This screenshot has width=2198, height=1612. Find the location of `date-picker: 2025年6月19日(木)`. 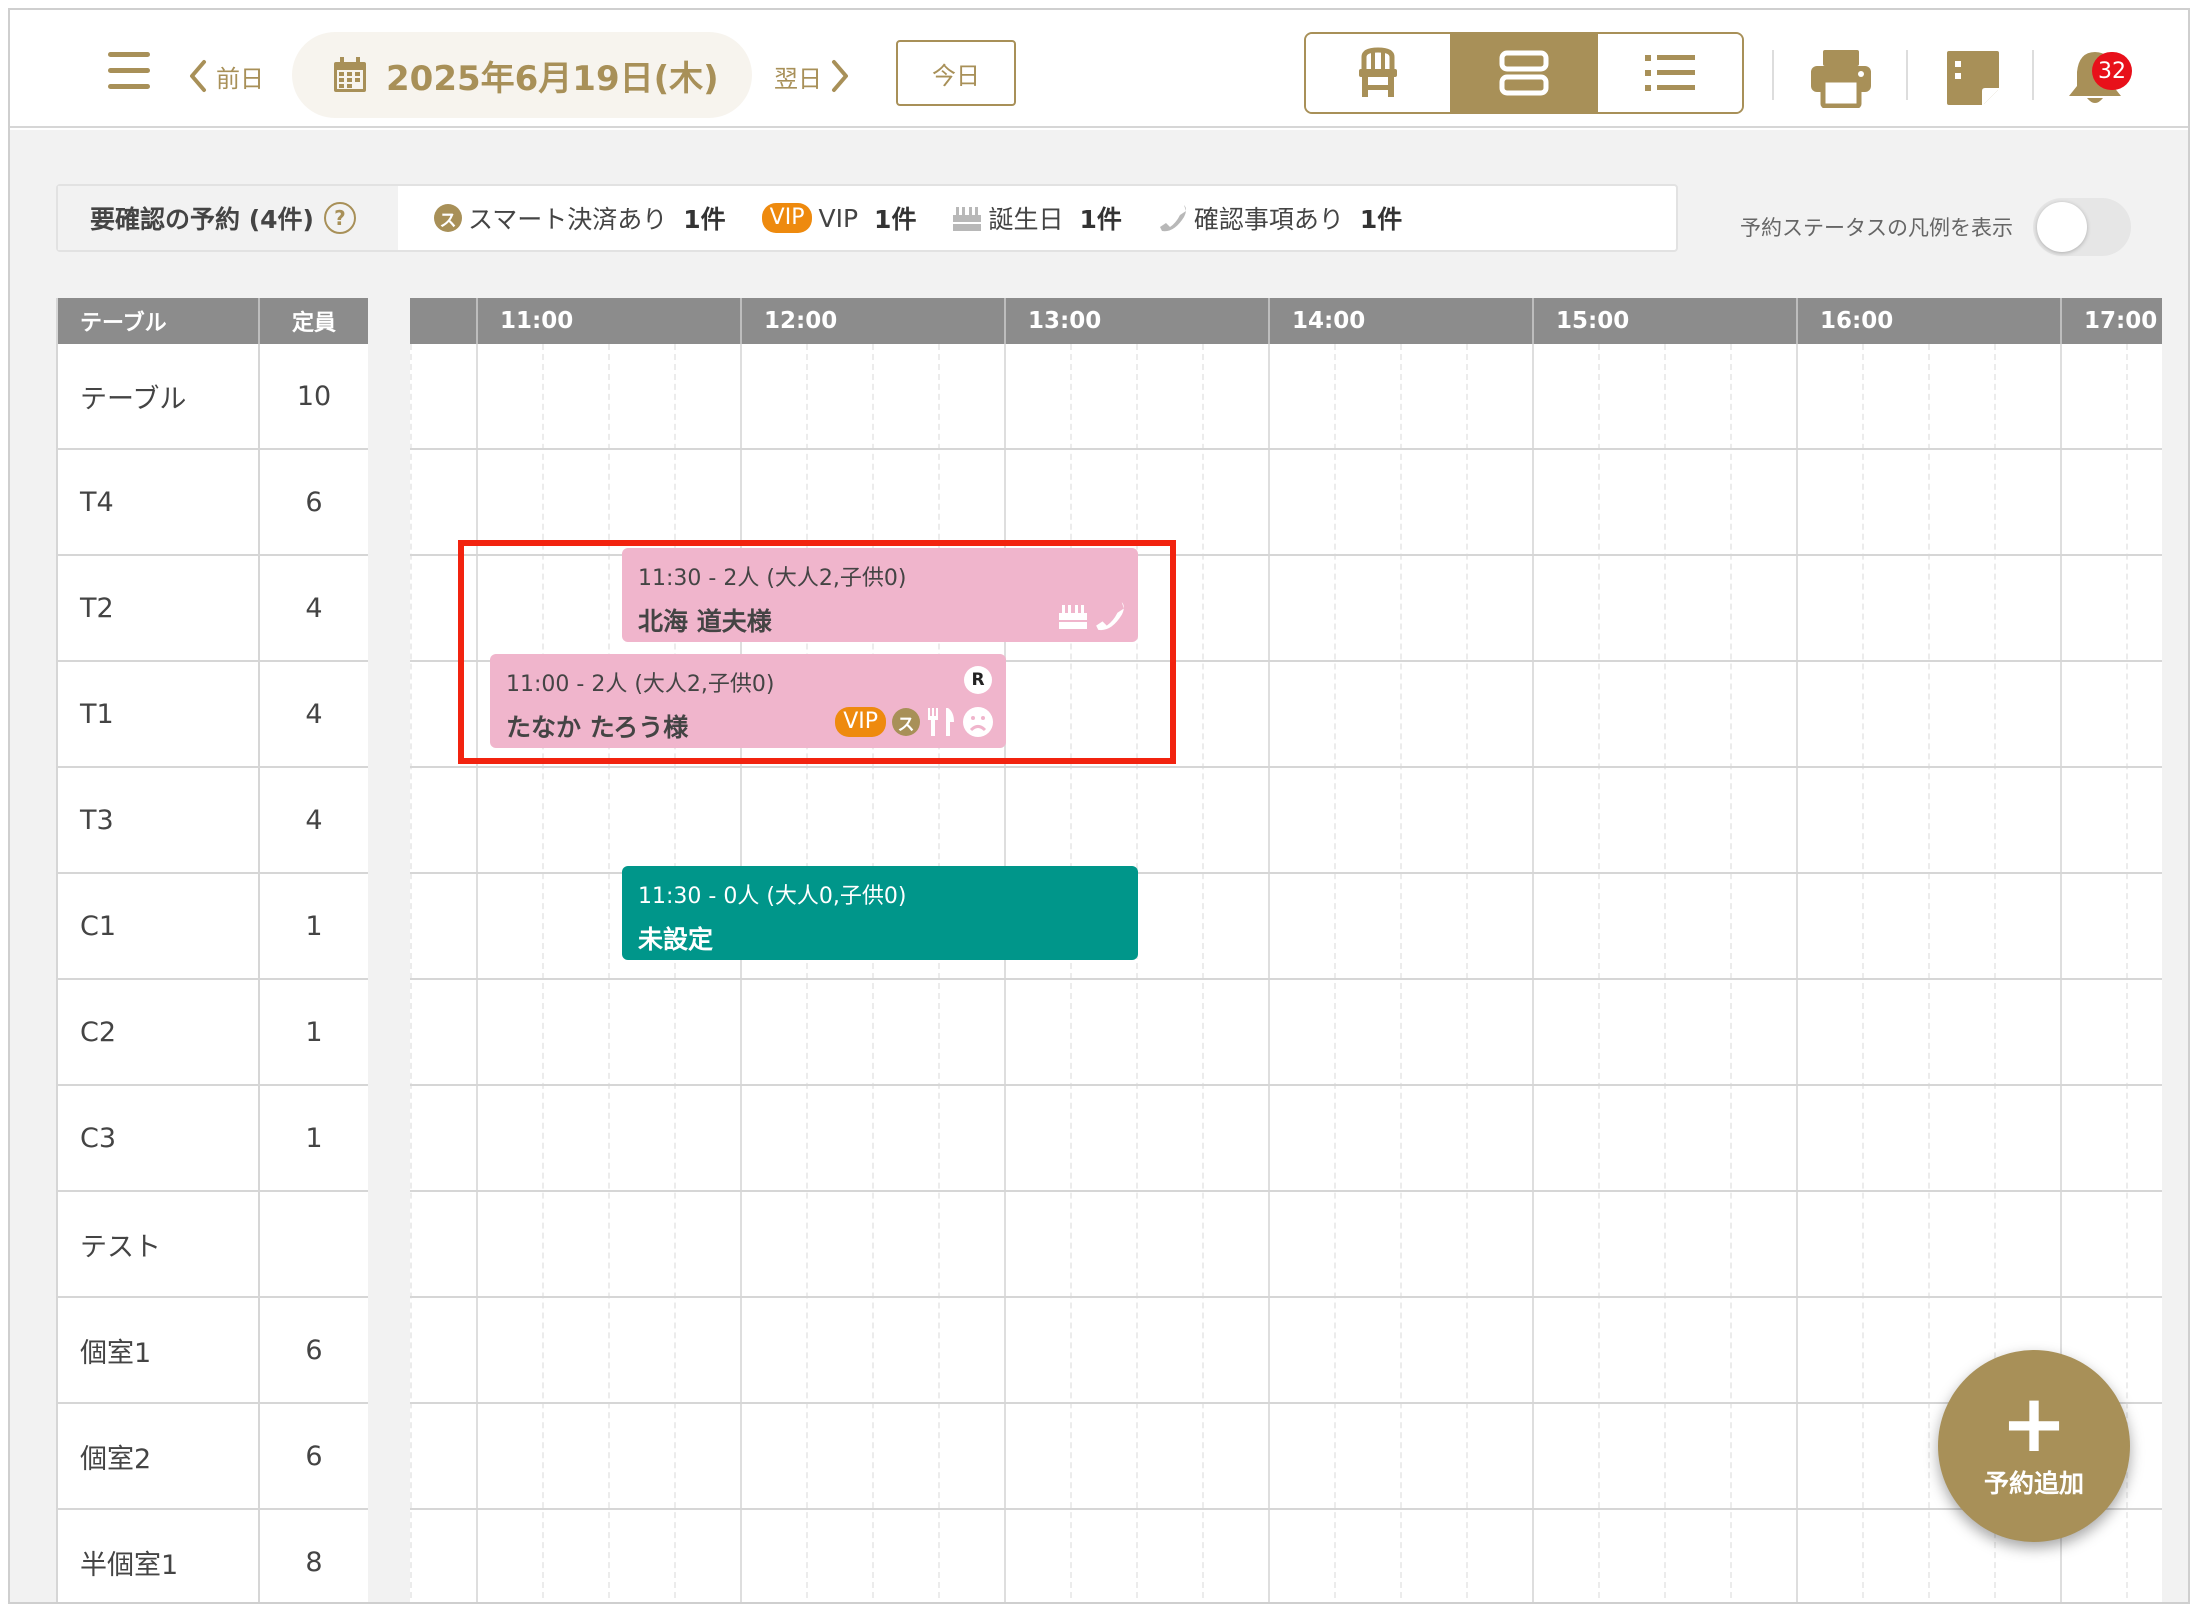

date-picker: 2025年6月19日(木) is located at coordinates (522, 75).